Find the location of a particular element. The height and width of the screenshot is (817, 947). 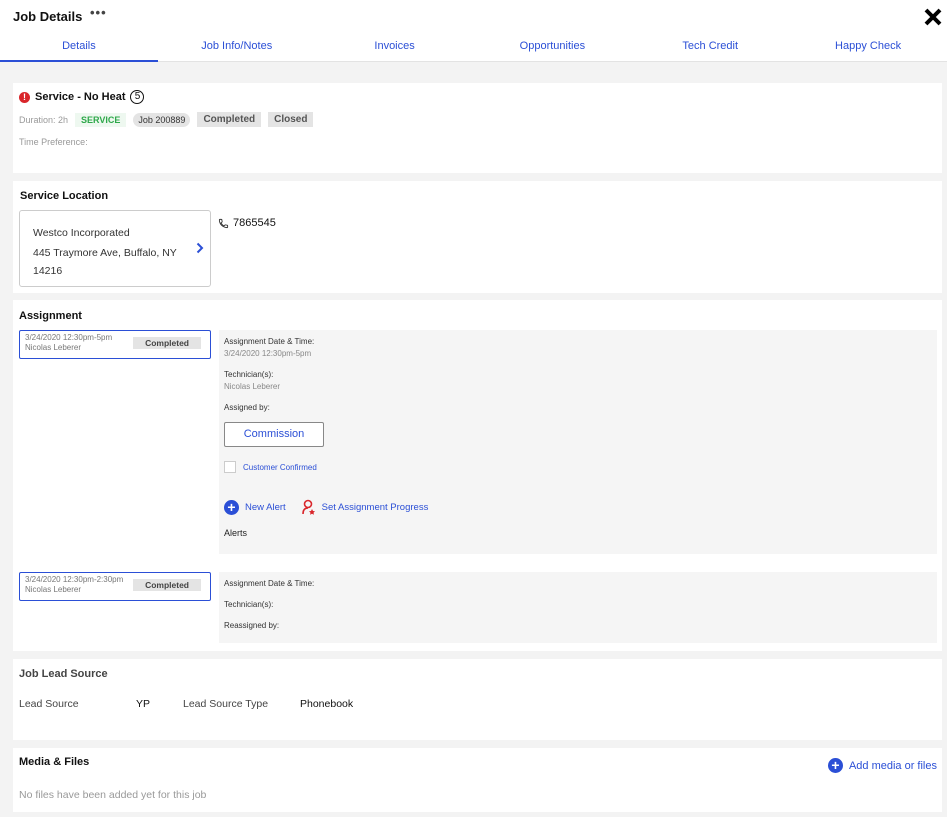

status-badge: Completed is located at coordinates (229, 119).